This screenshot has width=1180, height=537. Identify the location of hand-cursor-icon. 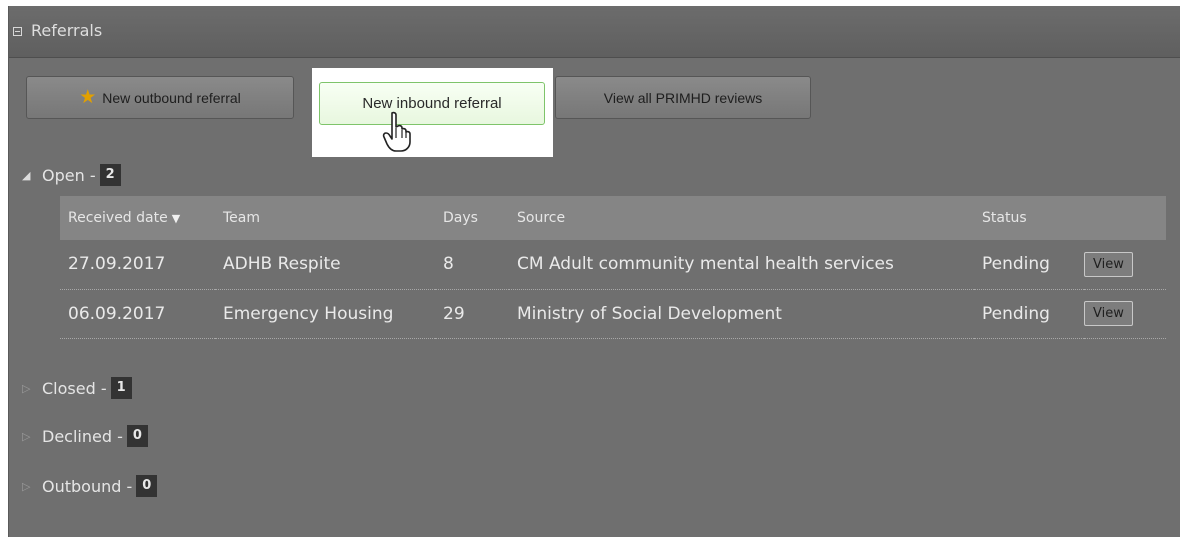
(396, 131).